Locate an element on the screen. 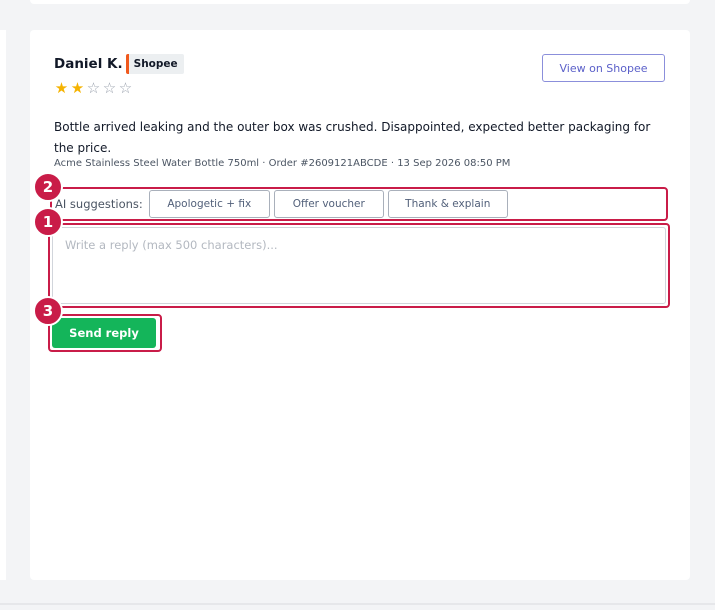  platform-badge: Shopee is located at coordinates (154, 64).